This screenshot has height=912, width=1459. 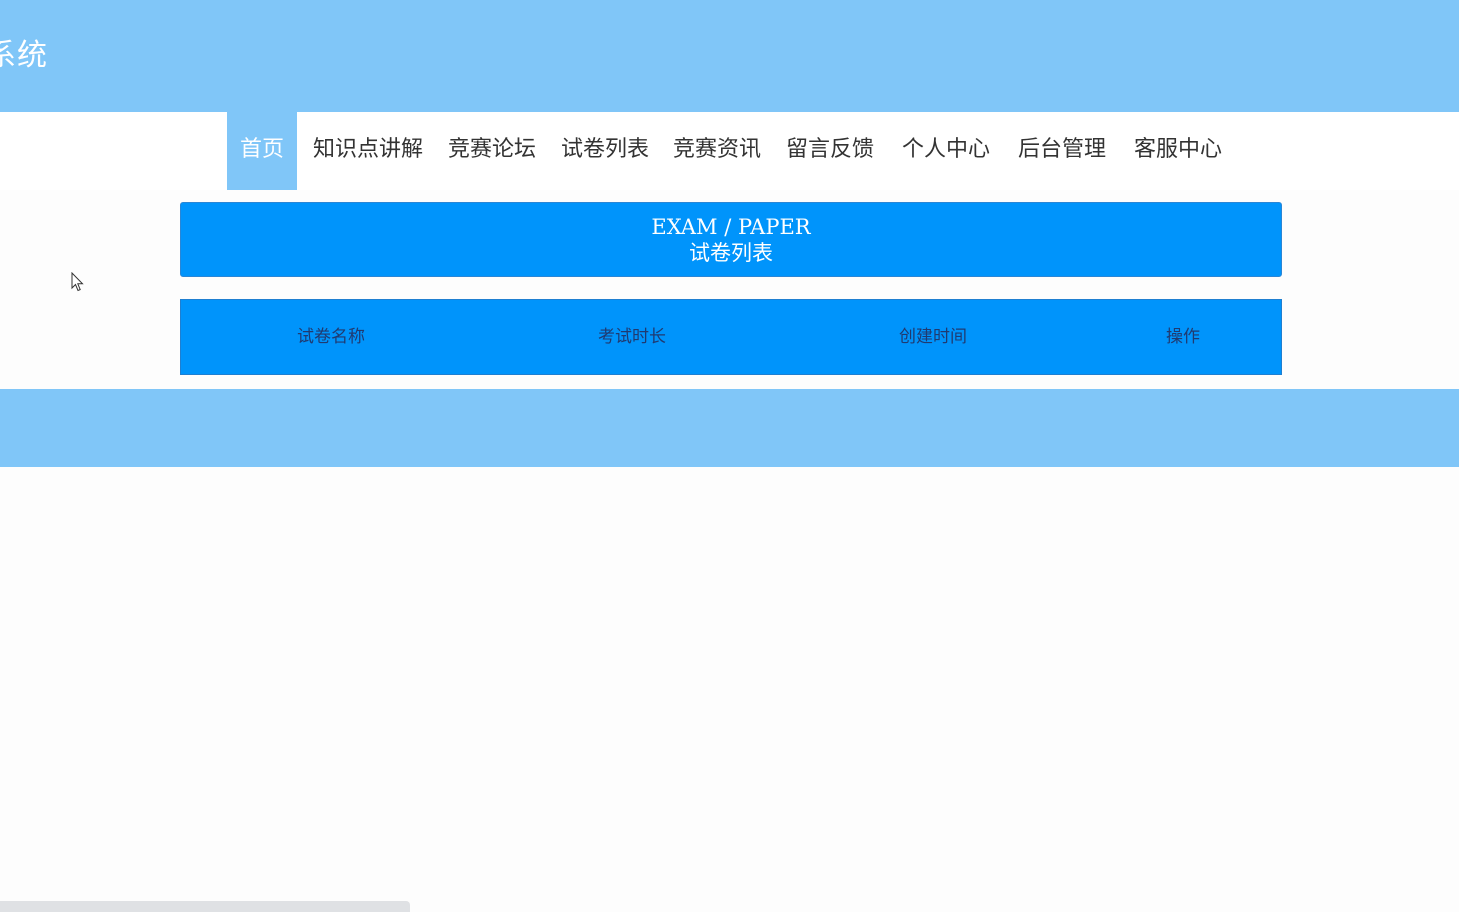 I want to click on site-header: 系统, so click(x=729, y=56).